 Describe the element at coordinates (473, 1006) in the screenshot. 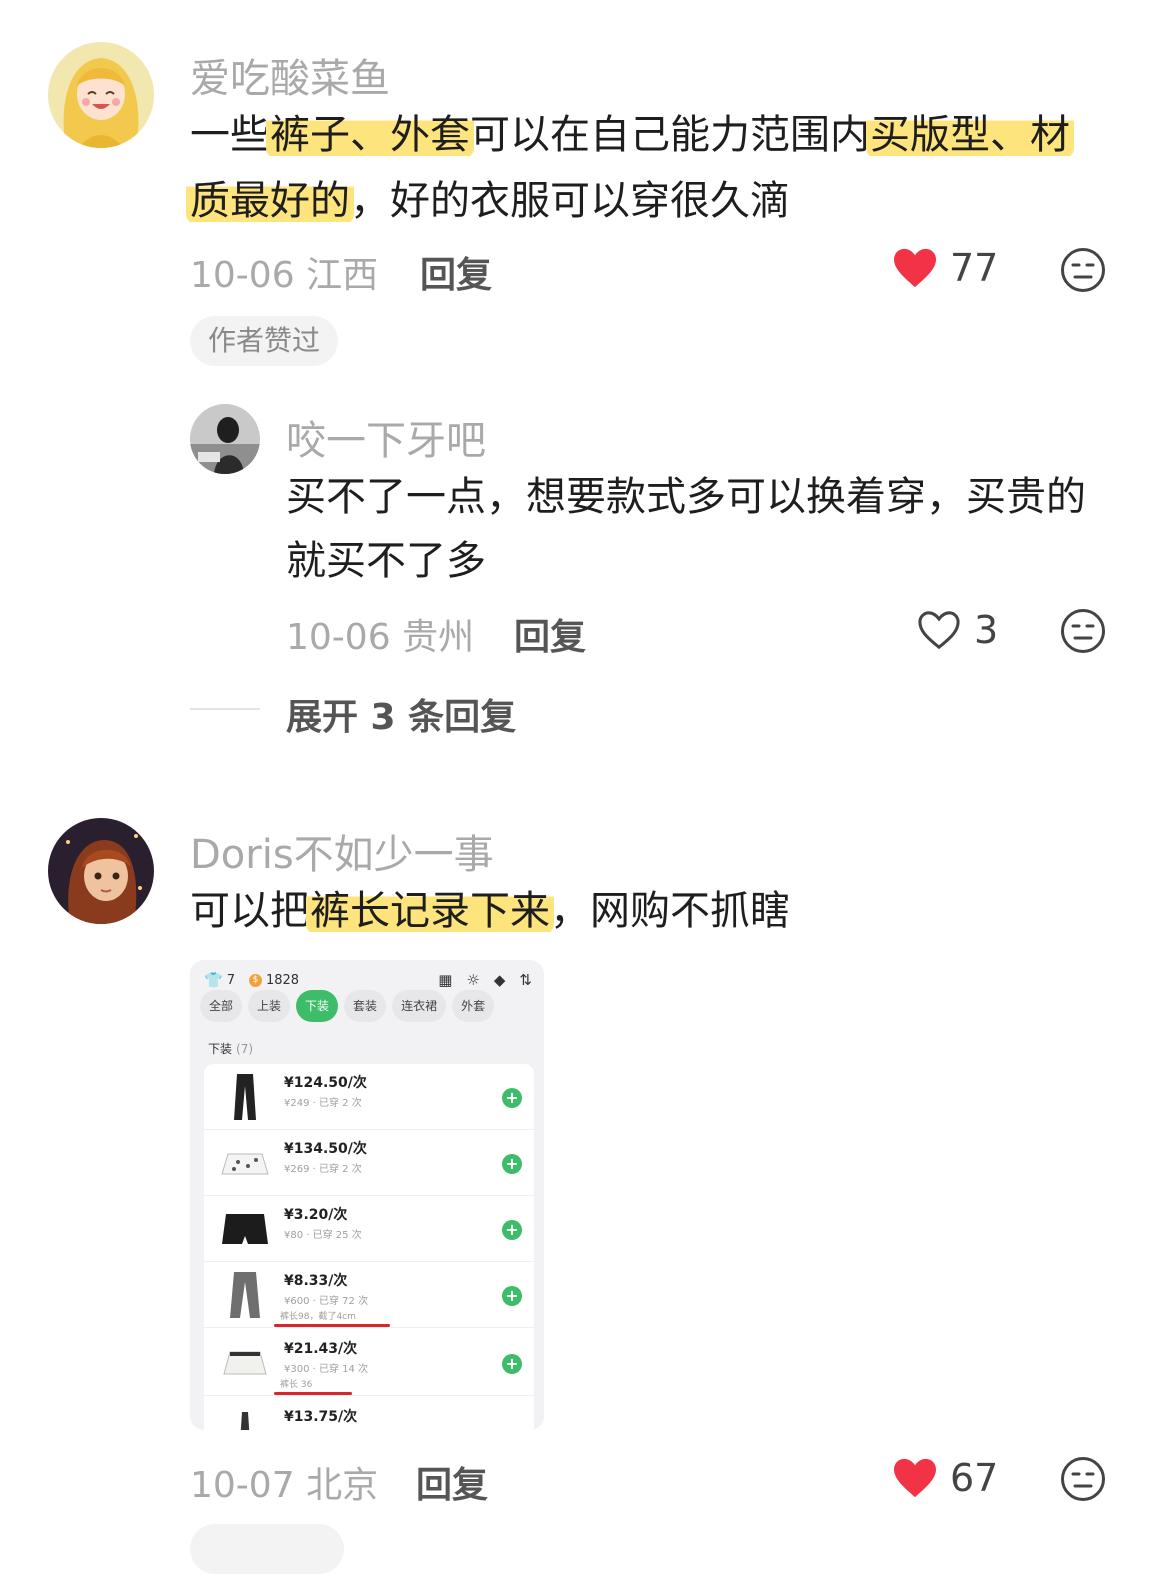

I see `category-tab: 外套` at that location.